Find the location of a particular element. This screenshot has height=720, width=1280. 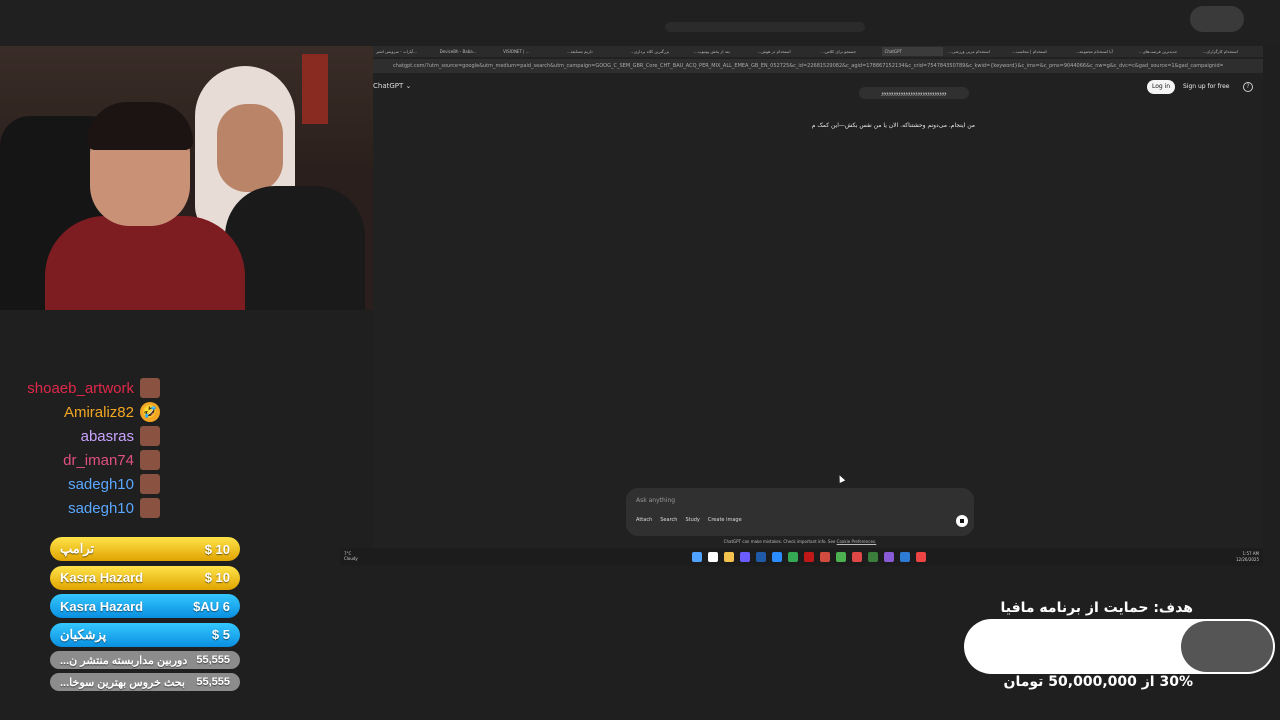

browser-tab: ...آیا استخدام مجموعه is located at coordinates (1103, 51).